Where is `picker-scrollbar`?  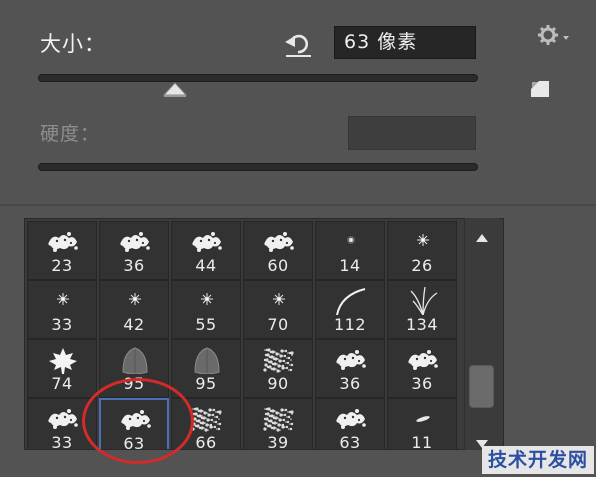
picker-scrollbar is located at coordinates (482, 334).